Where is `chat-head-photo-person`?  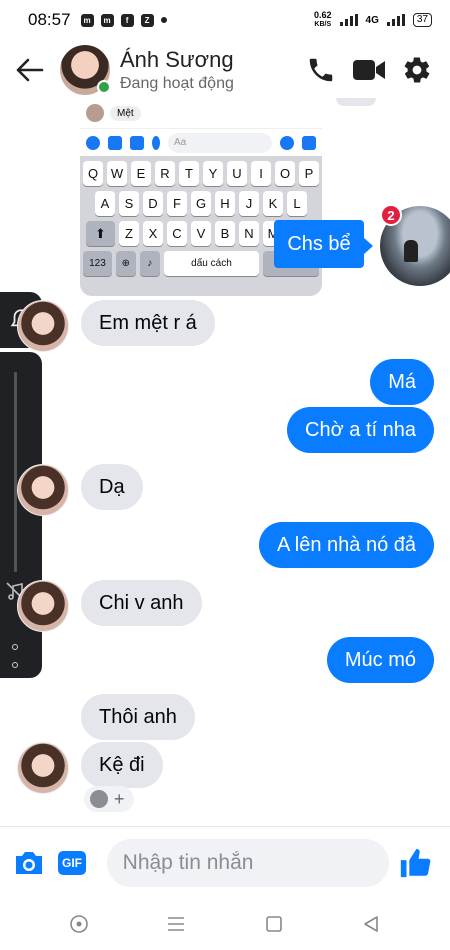 chat-head-photo-person is located at coordinates (411, 251).